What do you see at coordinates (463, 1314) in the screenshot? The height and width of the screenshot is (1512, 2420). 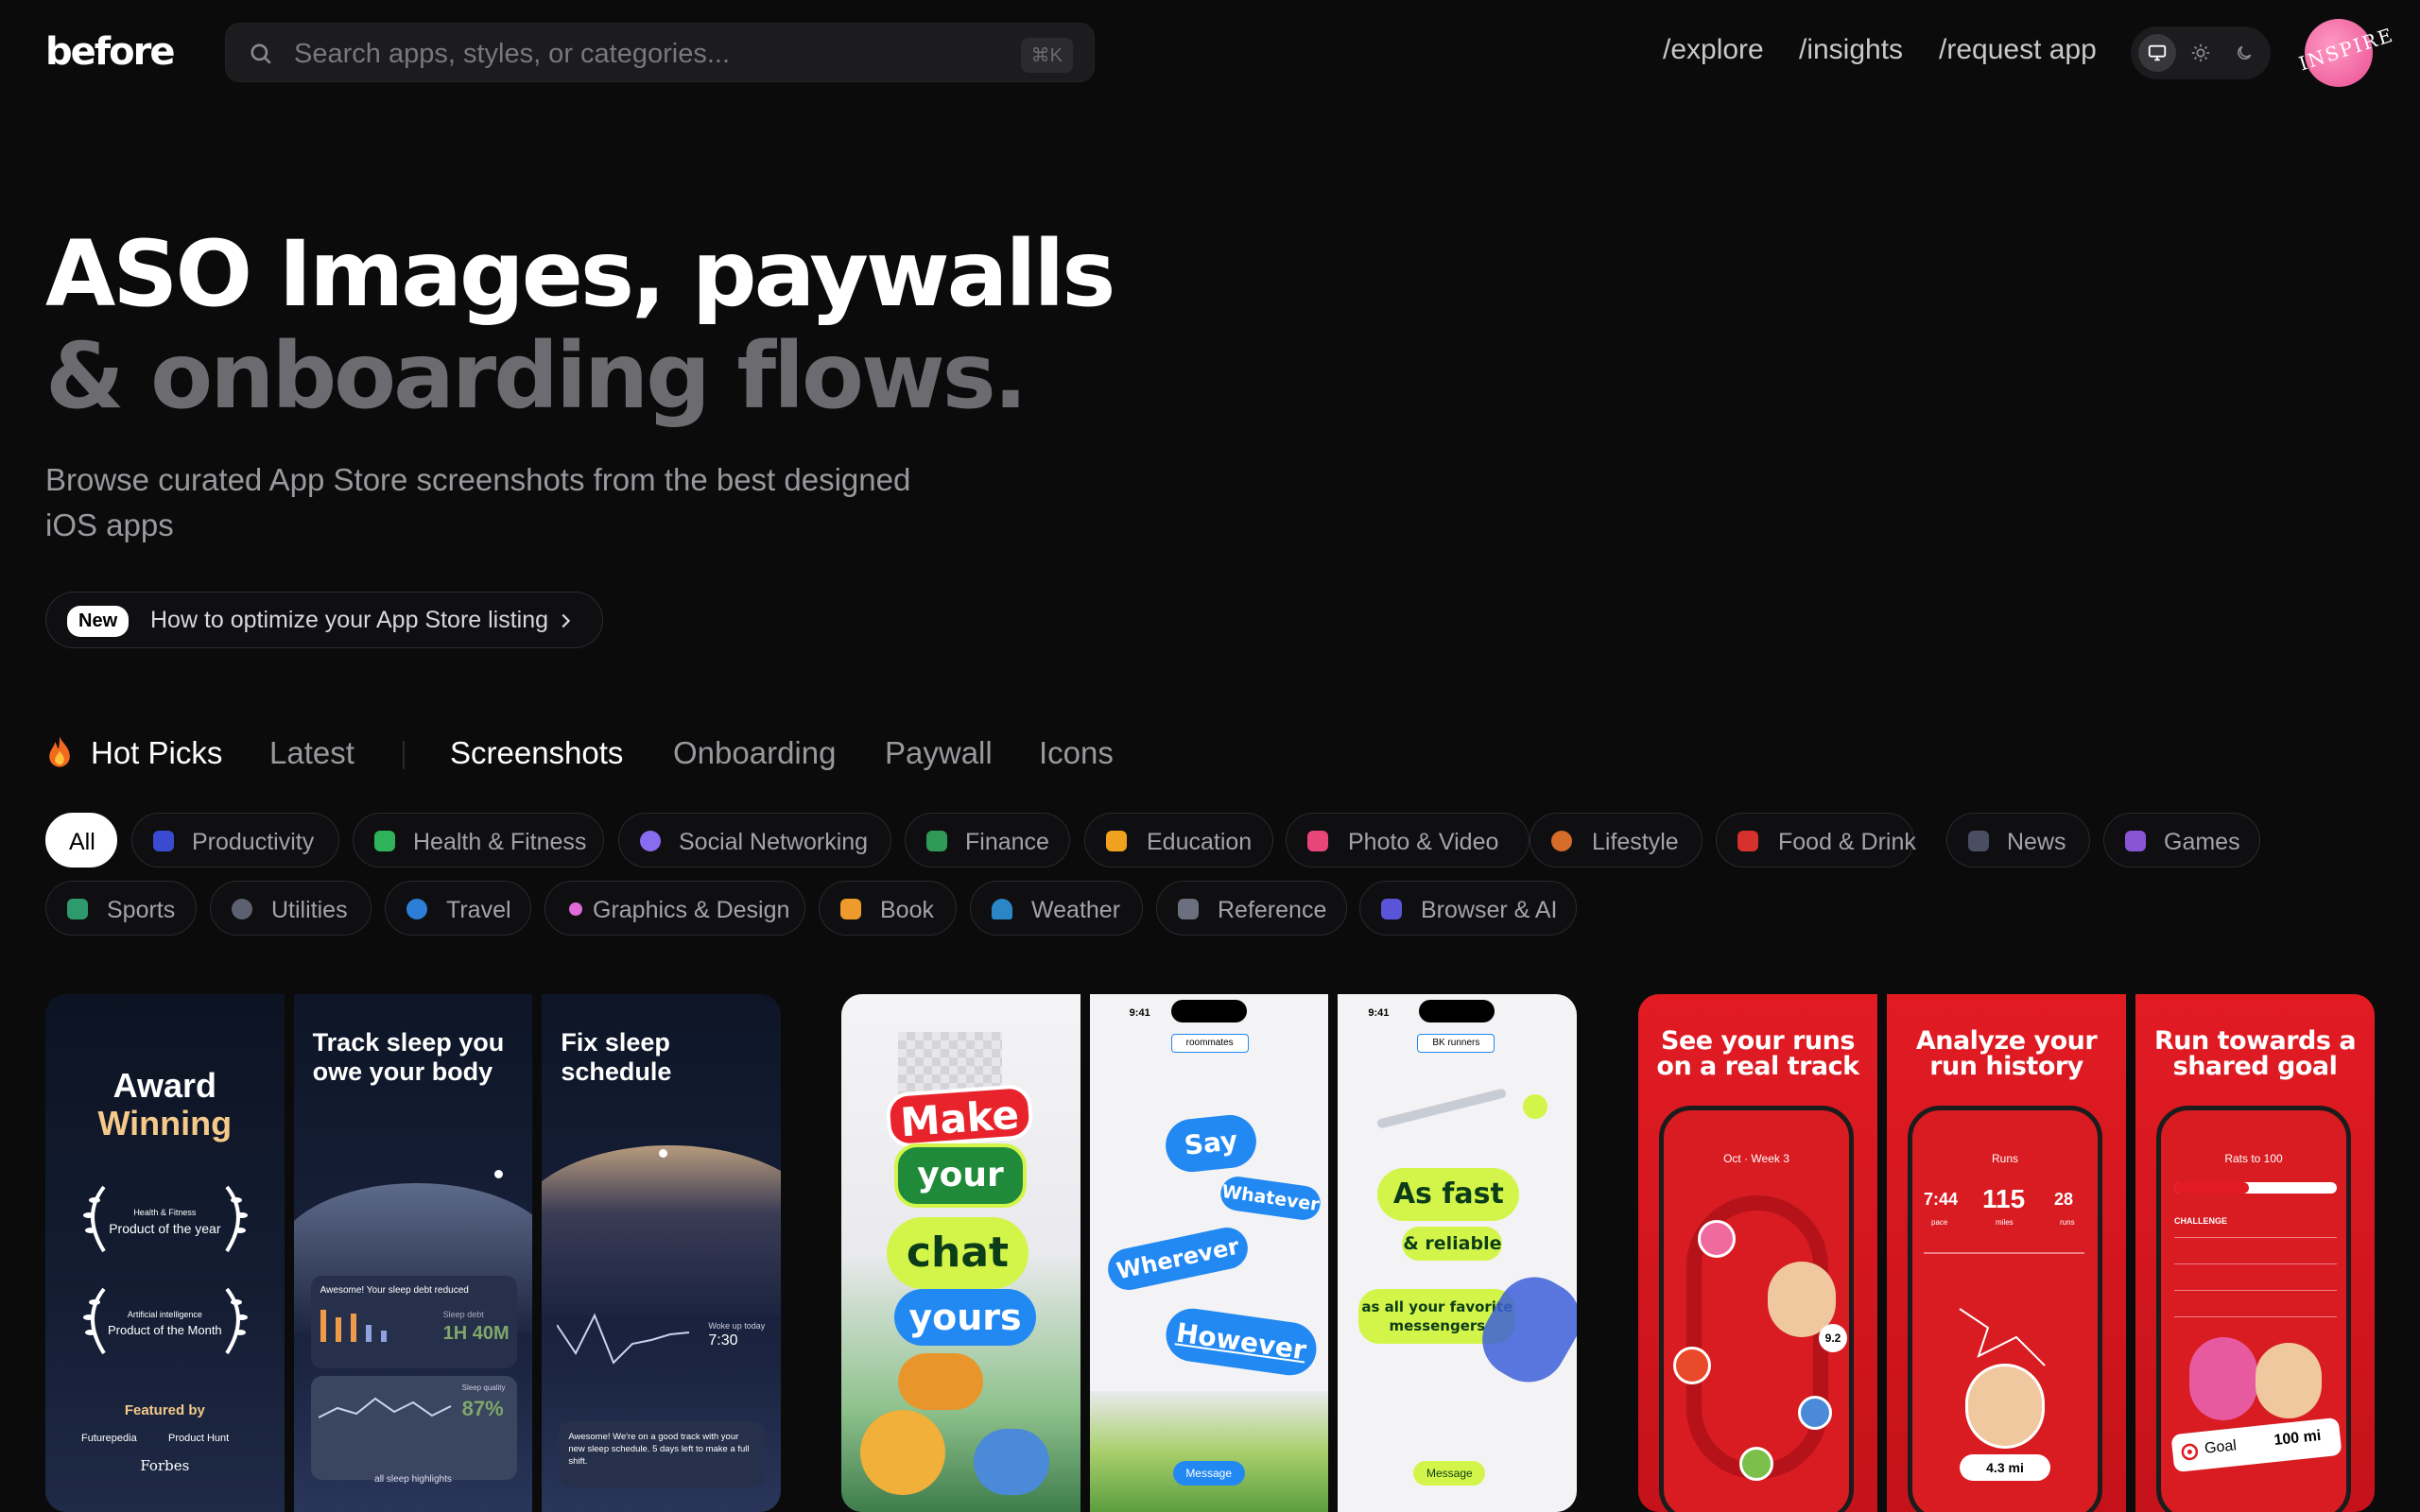 I see `sleep-debt-label: Sleep debt` at bounding box center [463, 1314].